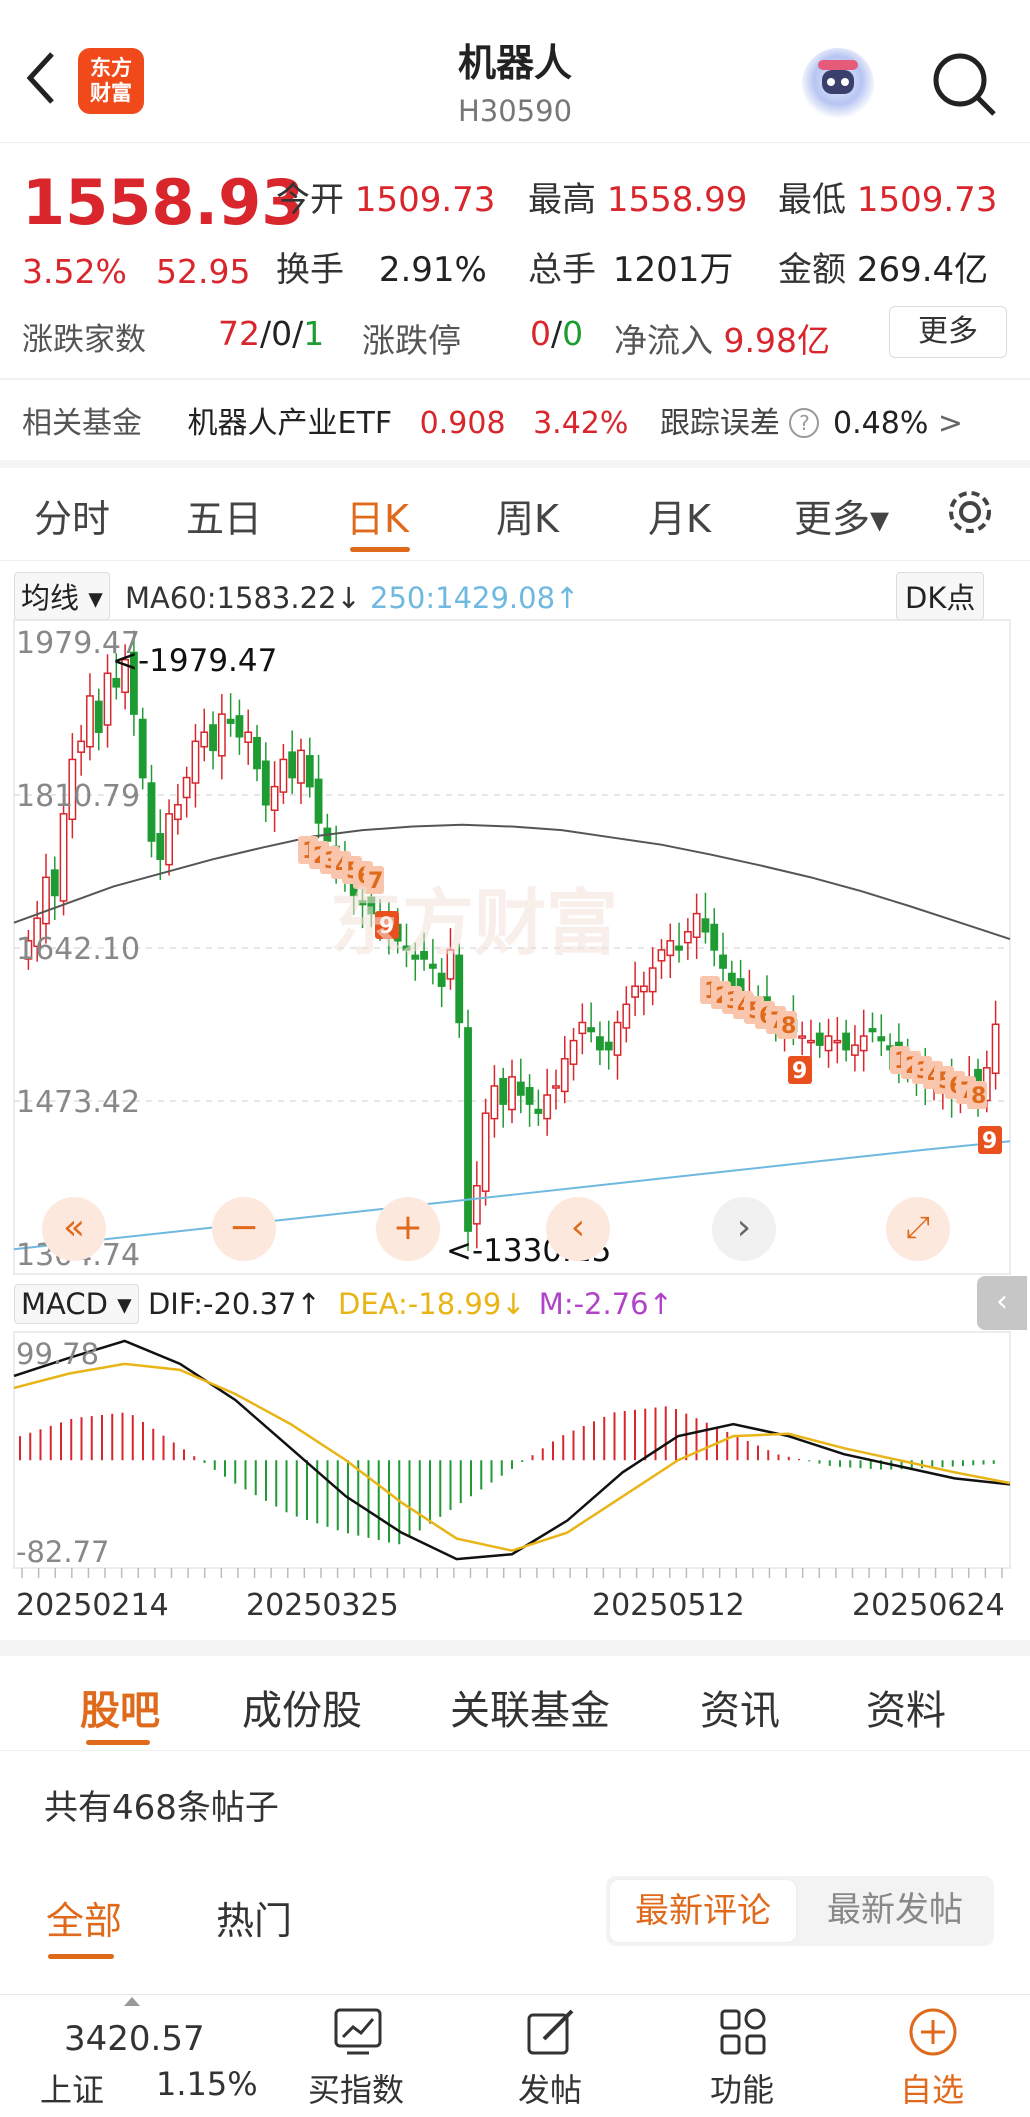 The image size is (1030, 2117). I want to click on grid-function-icon, so click(743, 2032).